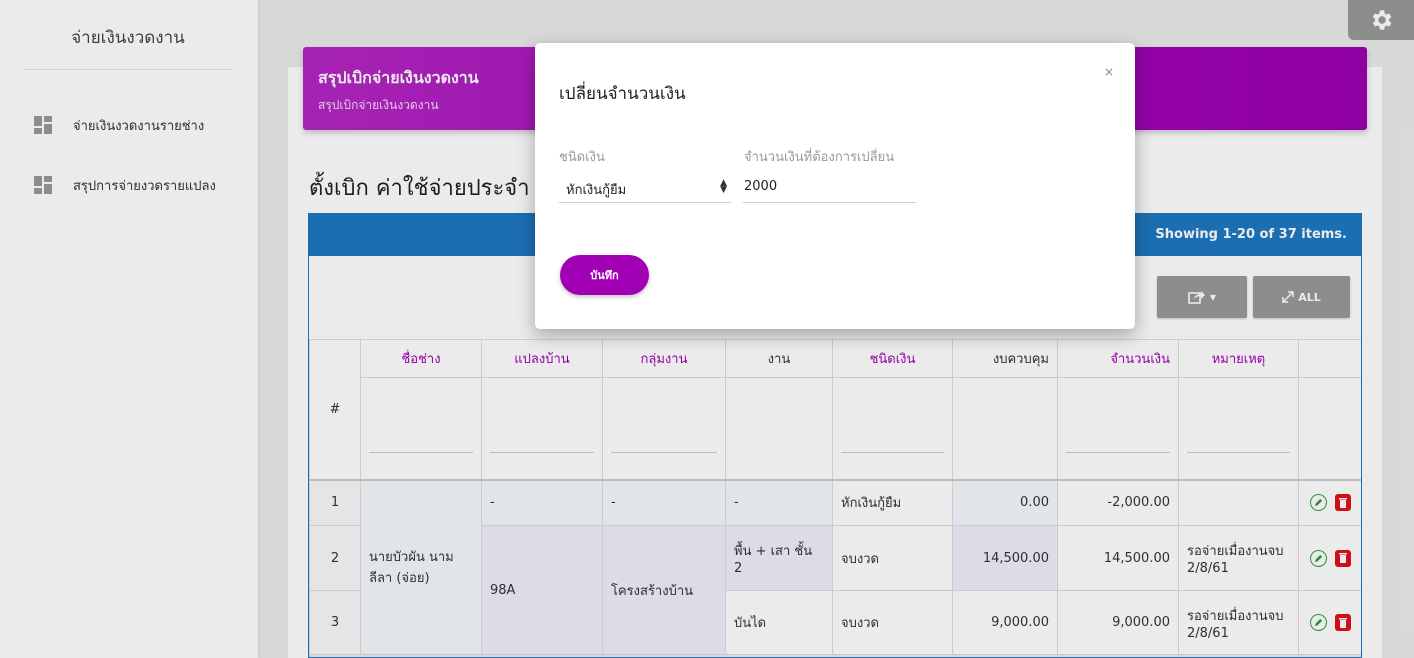  What do you see at coordinates (604, 275) in the screenshot?
I see `save-button: บันทึก` at bounding box center [604, 275].